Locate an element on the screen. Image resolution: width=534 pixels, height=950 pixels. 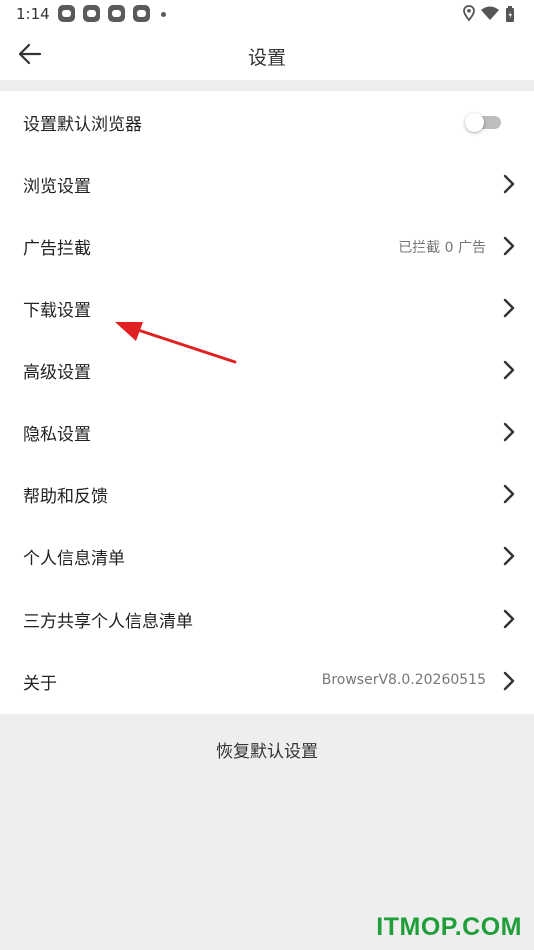
settings-row-label: 下载设置 is located at coordinates (57, 311).